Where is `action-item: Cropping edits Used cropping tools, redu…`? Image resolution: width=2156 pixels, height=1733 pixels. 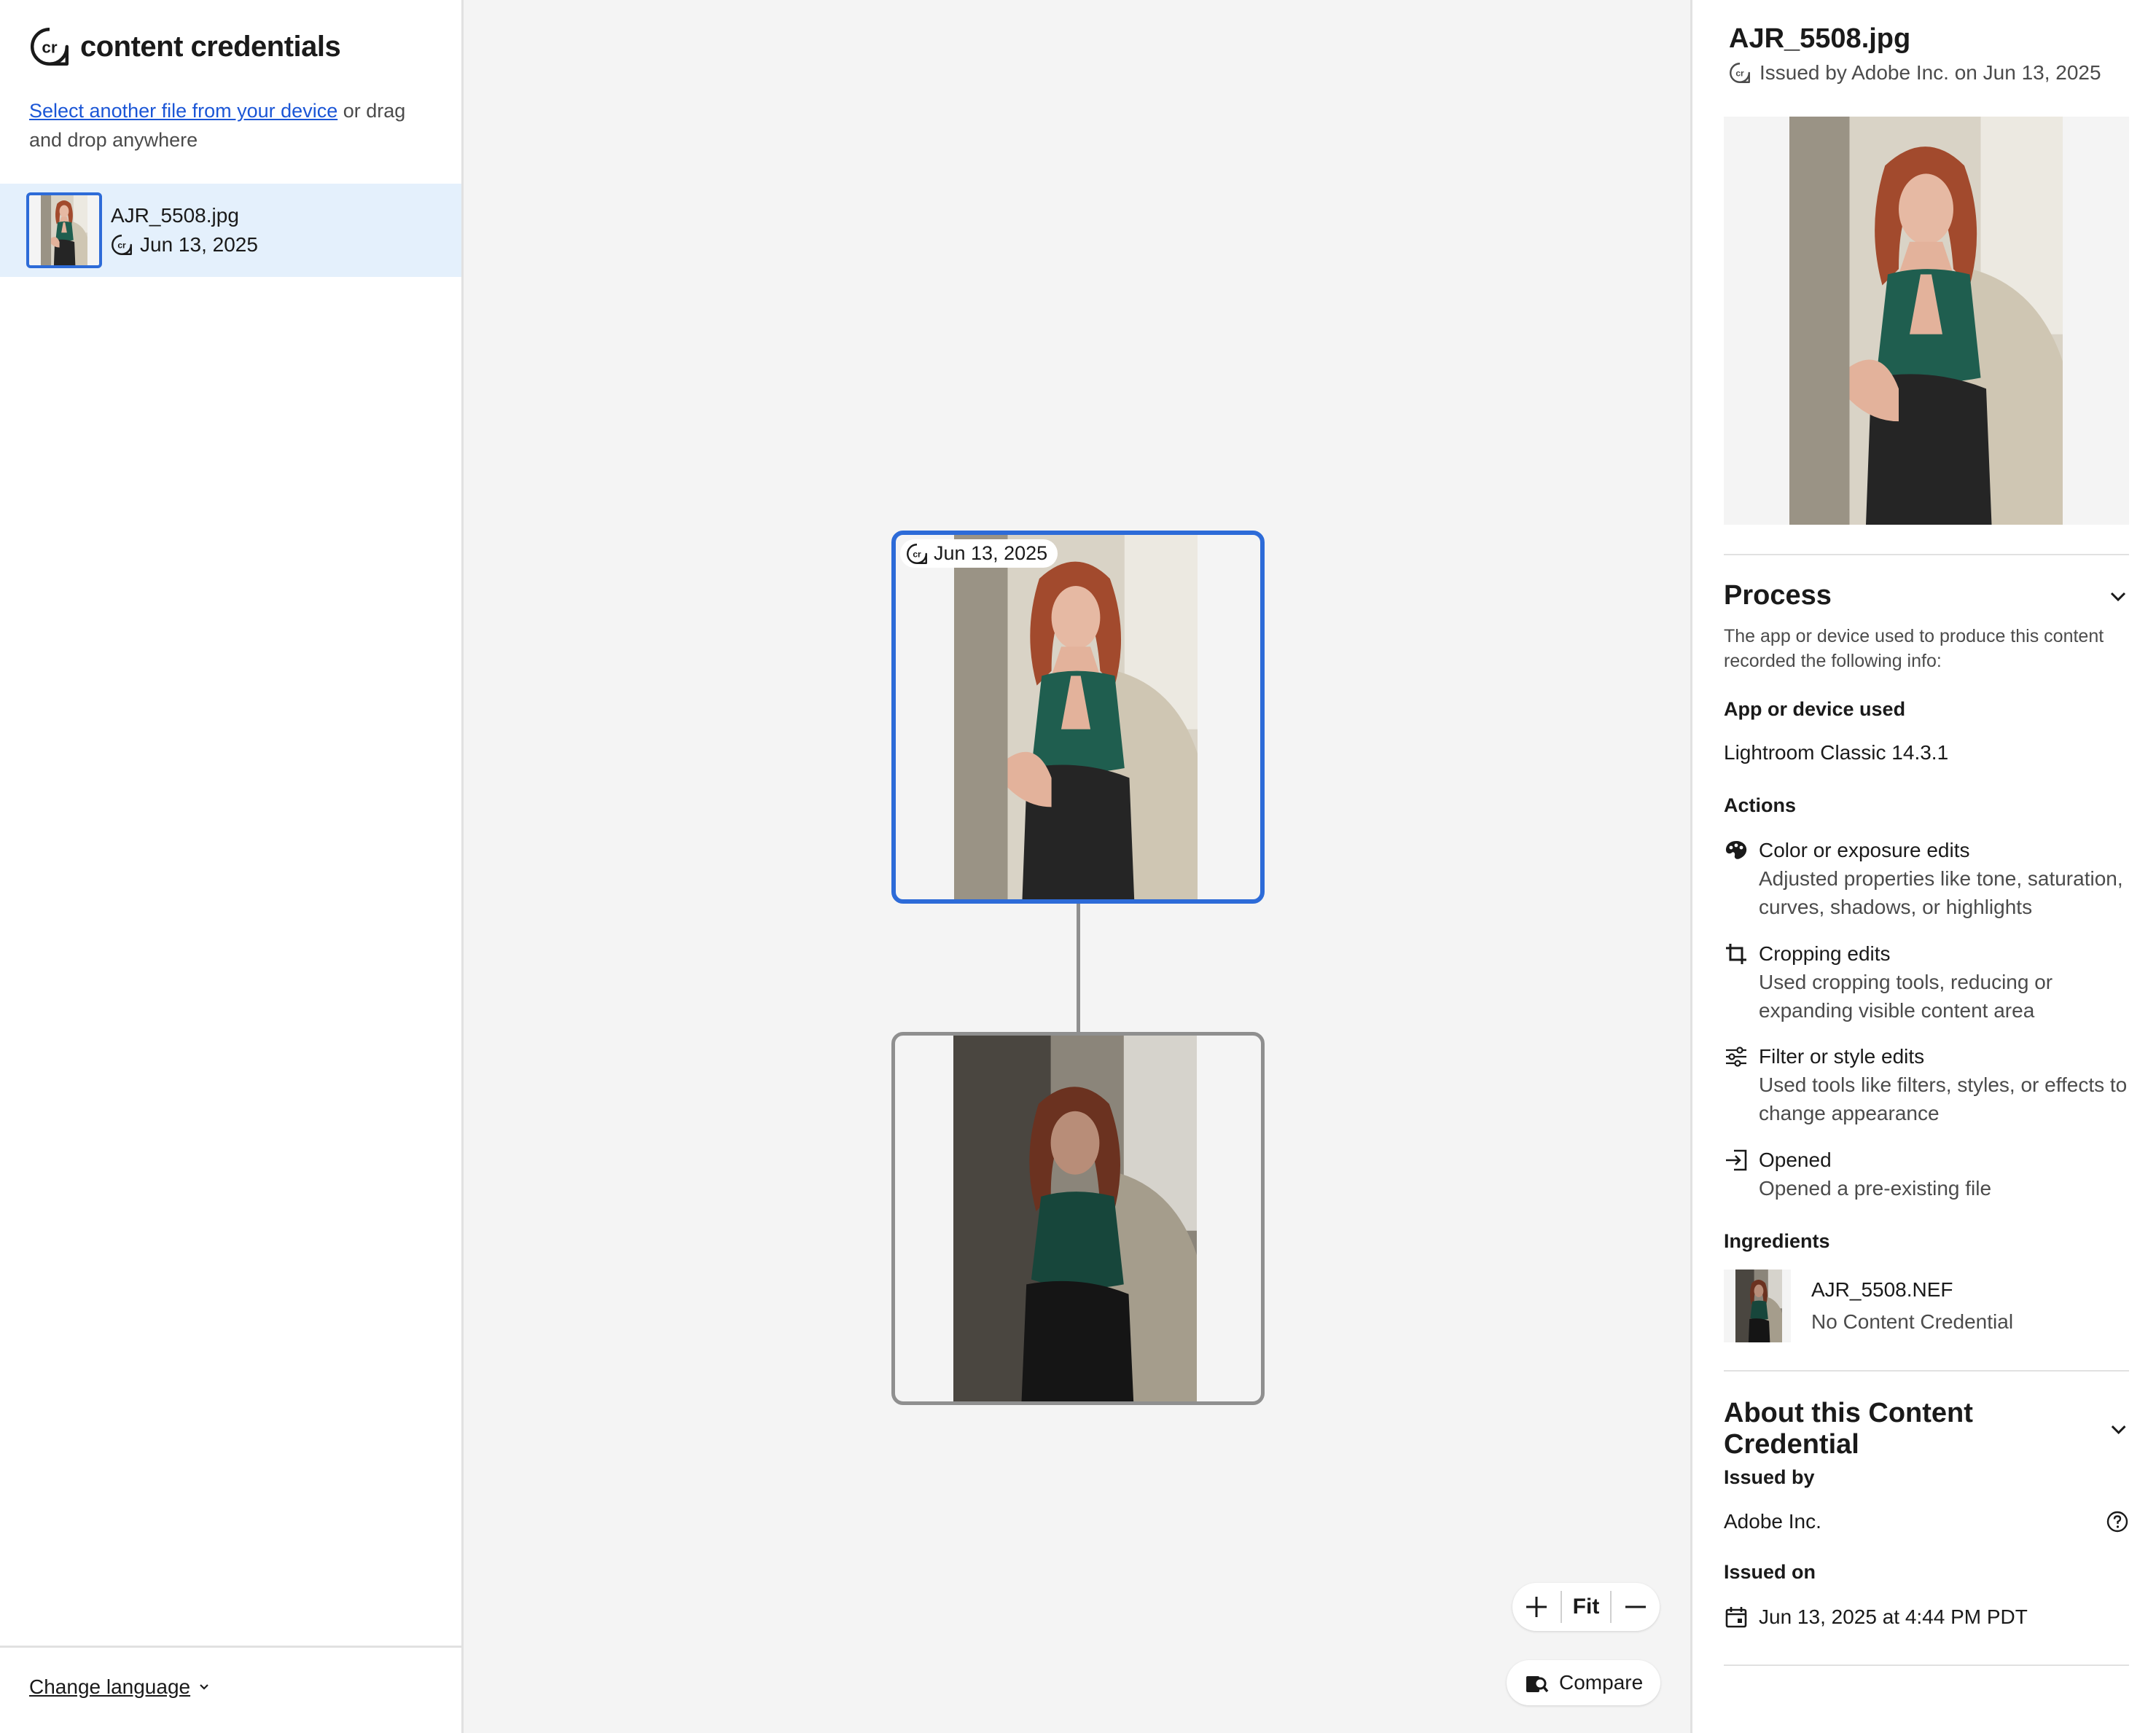
action-item: Cropping edits Used cropping tools, redu… is located at coordinates (1928, 982).